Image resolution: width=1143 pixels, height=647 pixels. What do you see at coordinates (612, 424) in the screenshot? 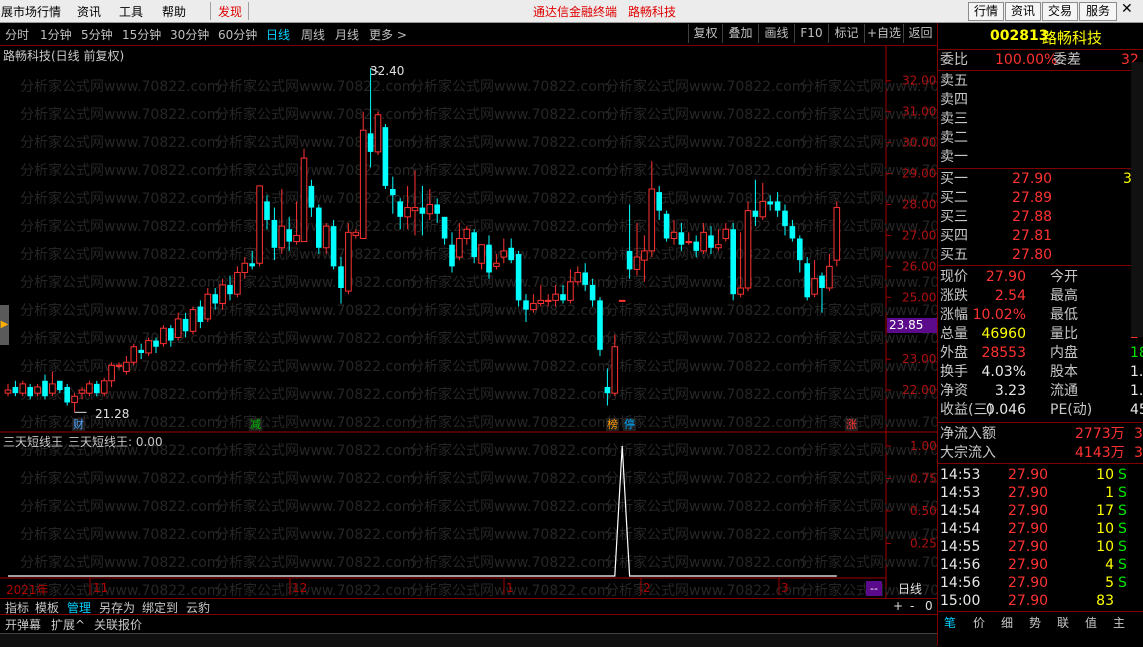
I see `marker-board: 榜` at bounding box center [612, 424].